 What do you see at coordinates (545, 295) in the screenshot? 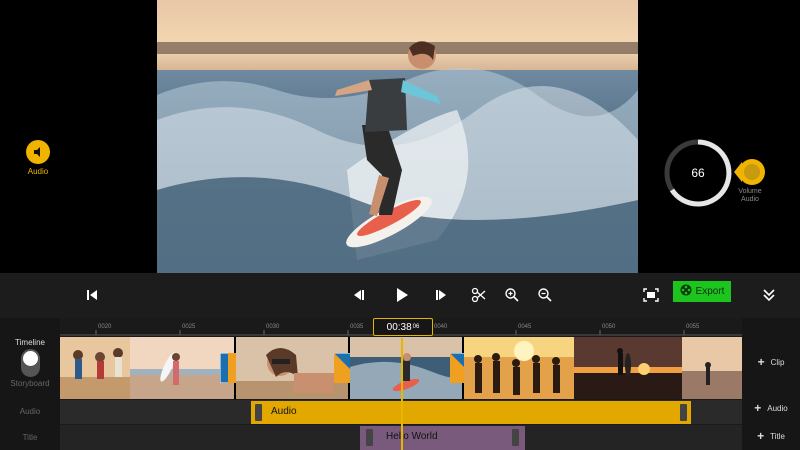
I see `zoom-out-icon` at bounding box center [545, 295].